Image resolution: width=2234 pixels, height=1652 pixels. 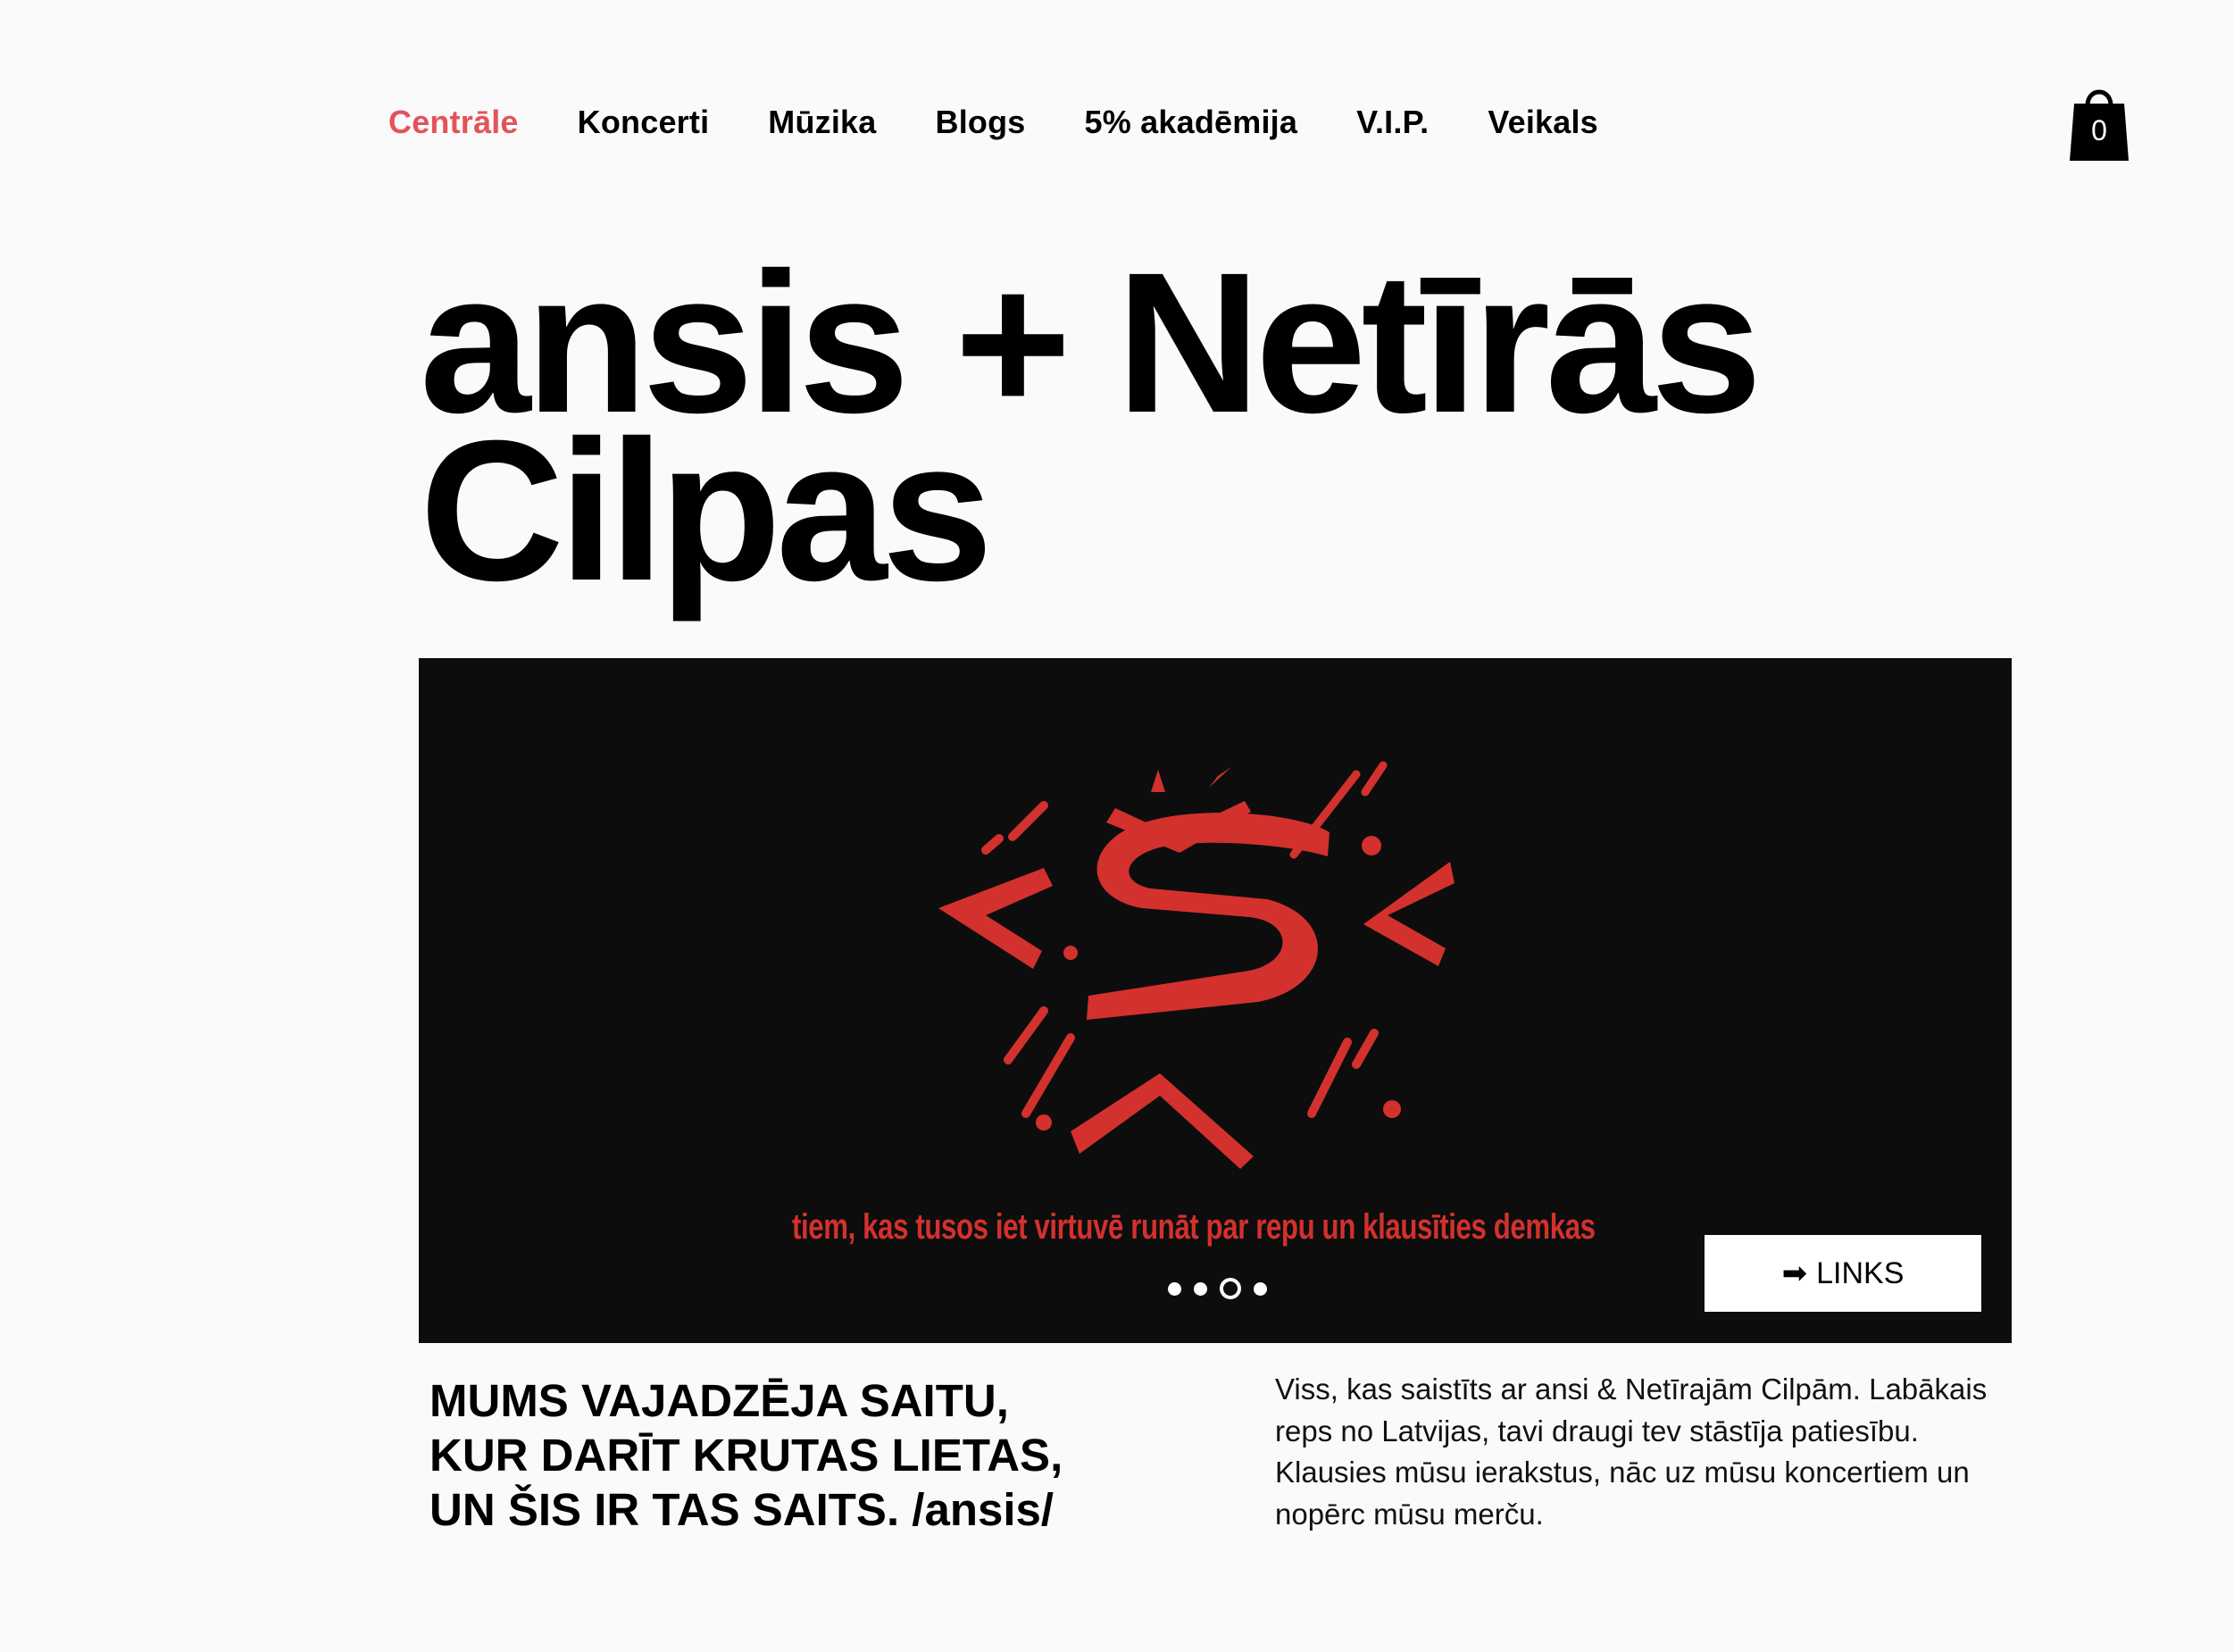 What do you see at coordinates (1191, 122) in the screenshot?
I see `nav-item-akademija: 5% akadēmija` at bounding box center [1191, 122].